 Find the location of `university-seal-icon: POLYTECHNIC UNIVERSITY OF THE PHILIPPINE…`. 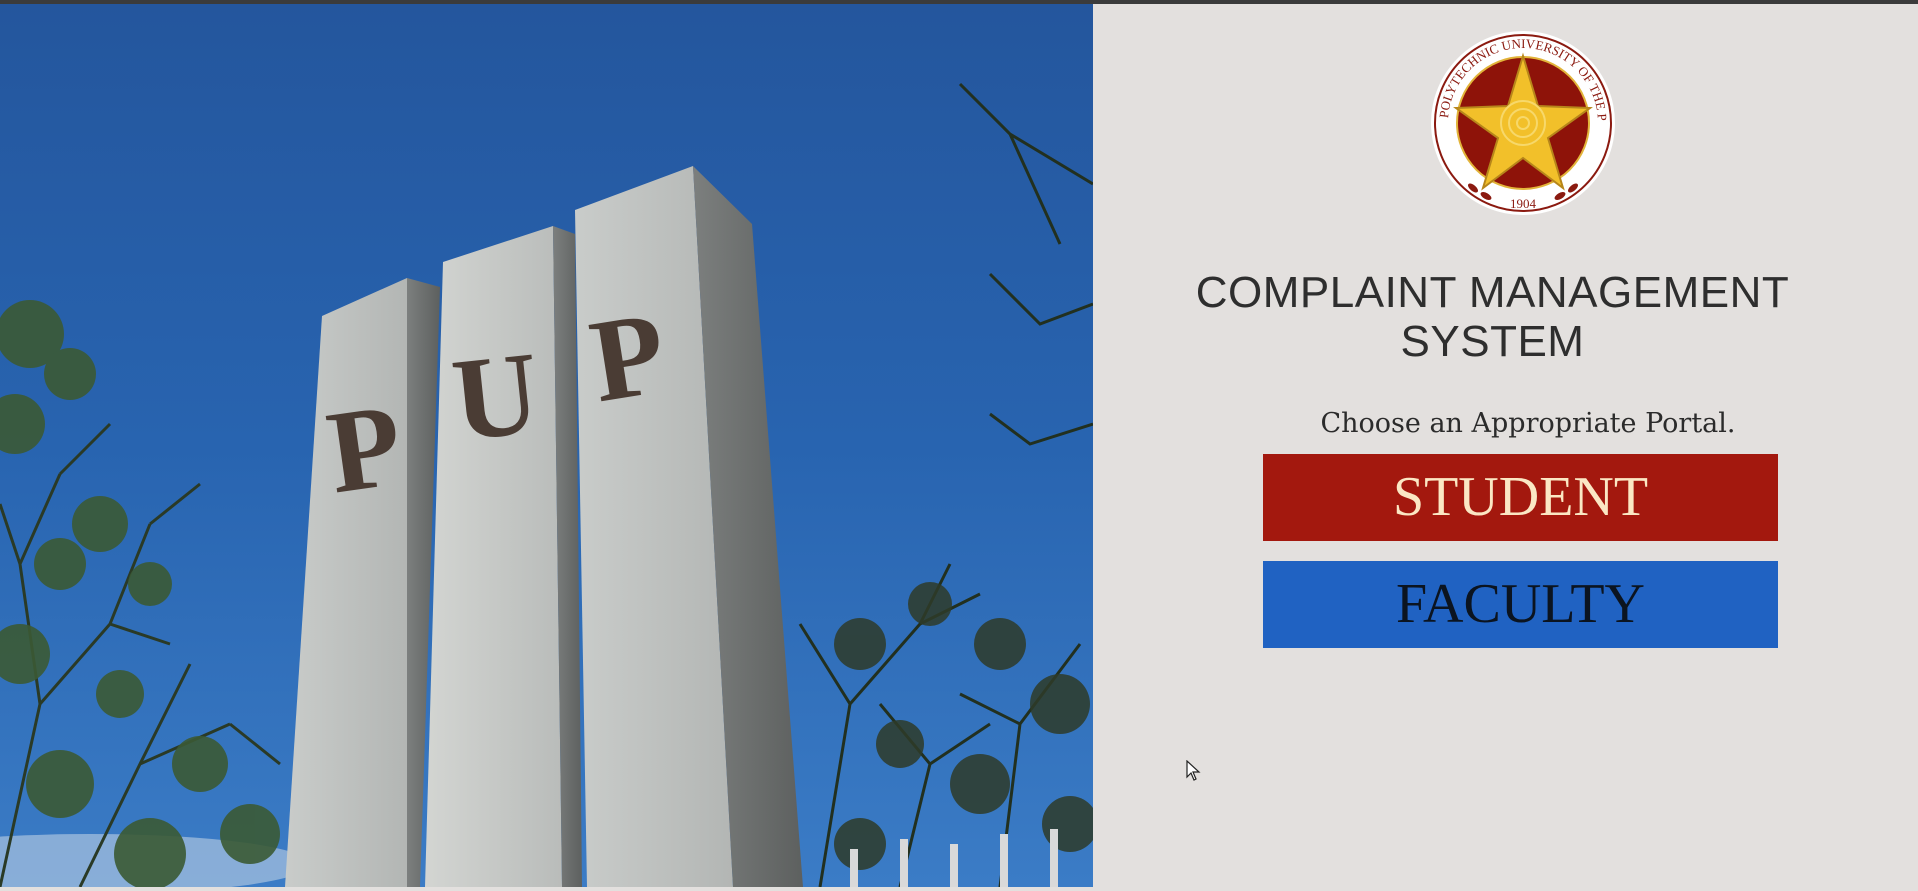

university-seal-icon: POLYTECHNIC UNIVERSITY OF THE PHILIPPINE… is located at coordinates (1521, 121).